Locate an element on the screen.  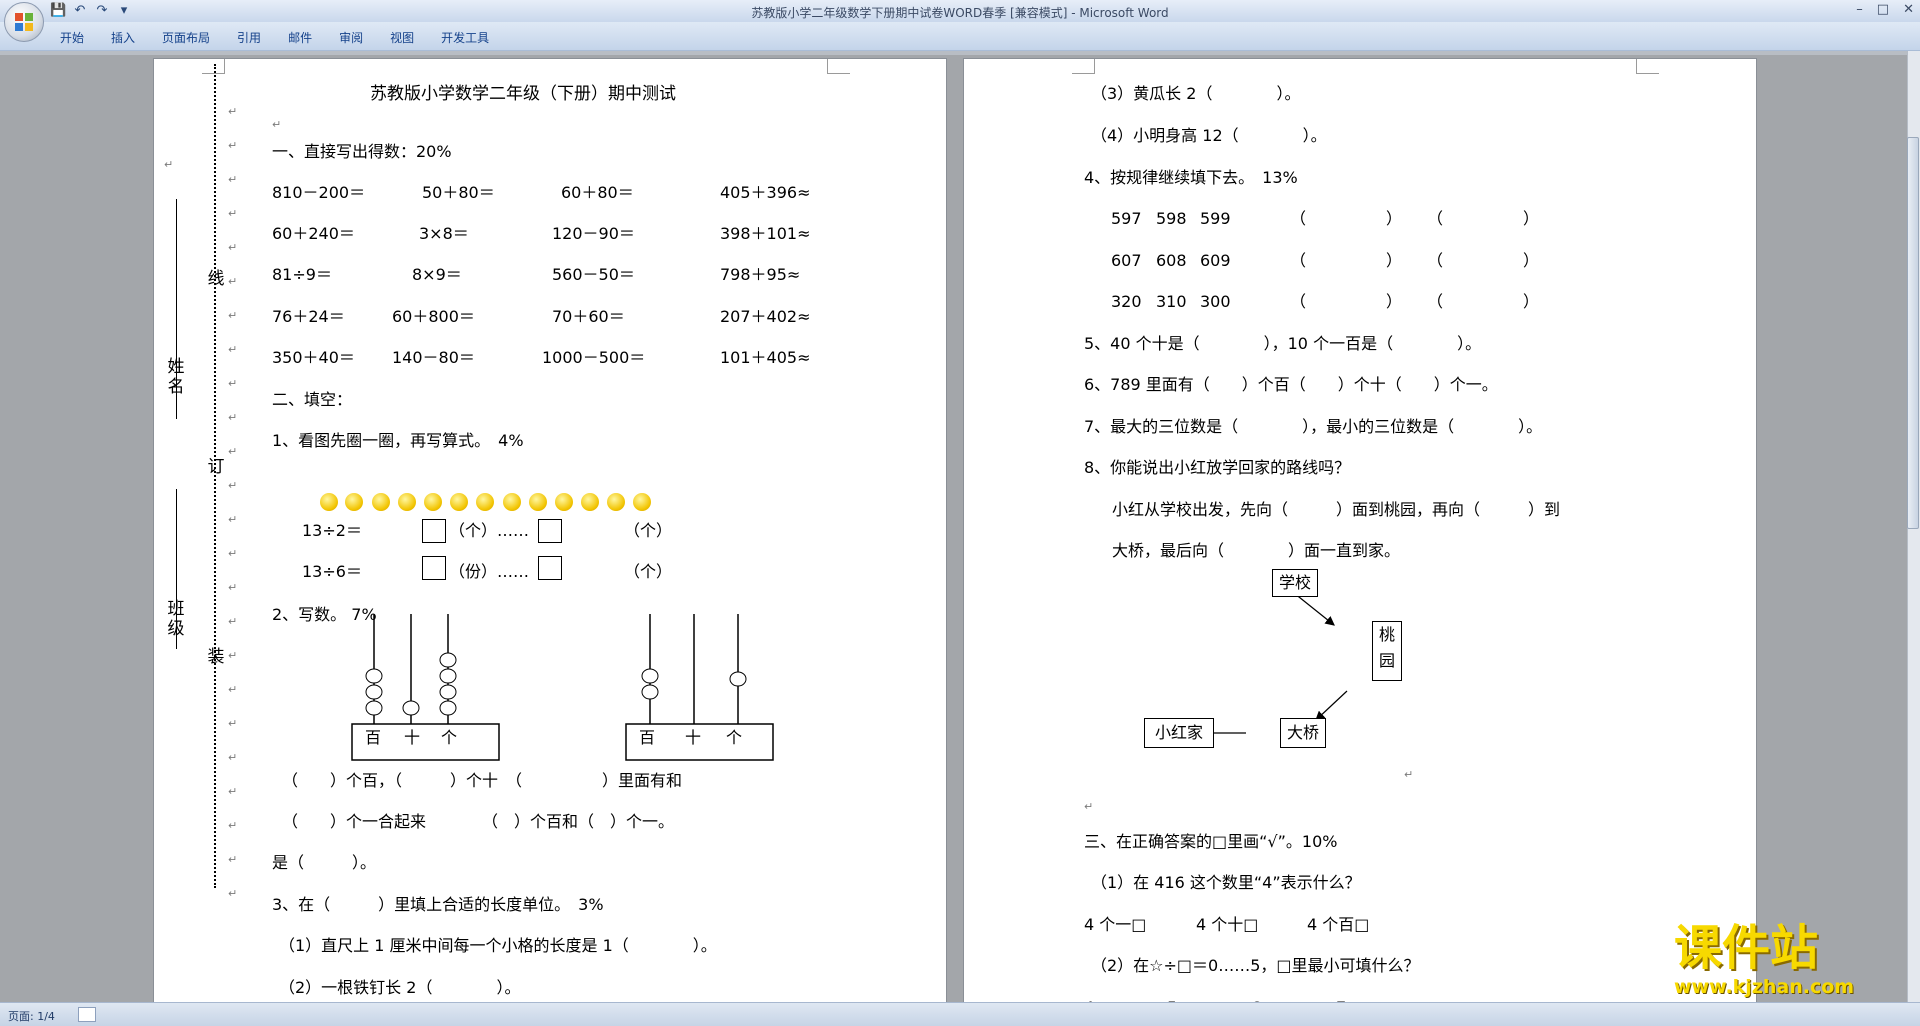
calc-item: 50＋80＝ is located at coordinates (458, 192).